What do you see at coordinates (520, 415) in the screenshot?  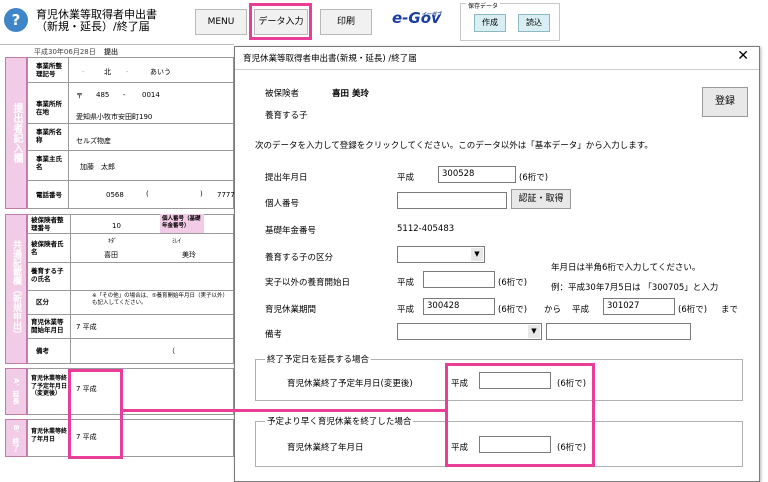 I see `dialog-highlight-box` at bounding box center [520, 415].